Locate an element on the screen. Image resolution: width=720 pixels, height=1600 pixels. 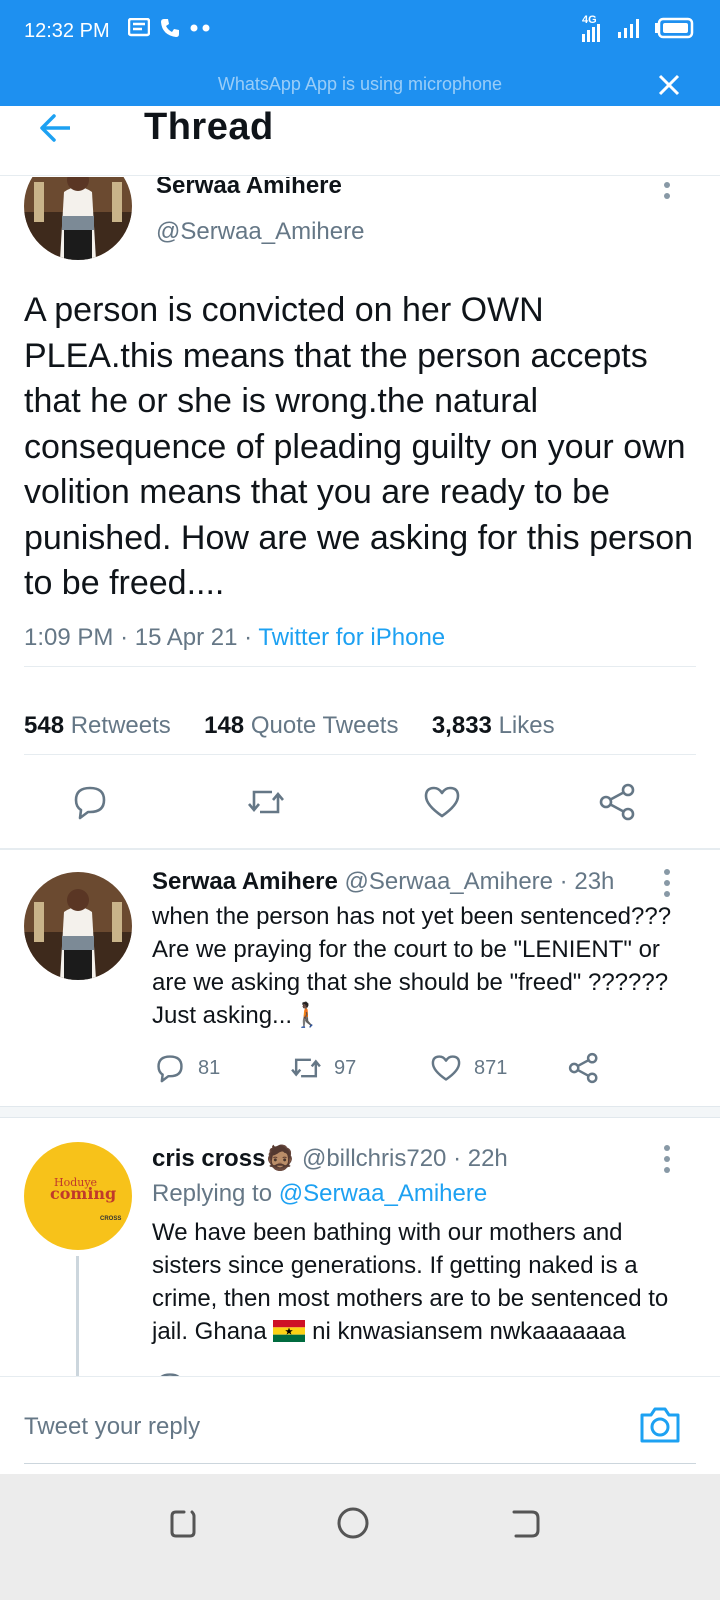
tweet-age: 22h is located at coordinates (487, 1158).